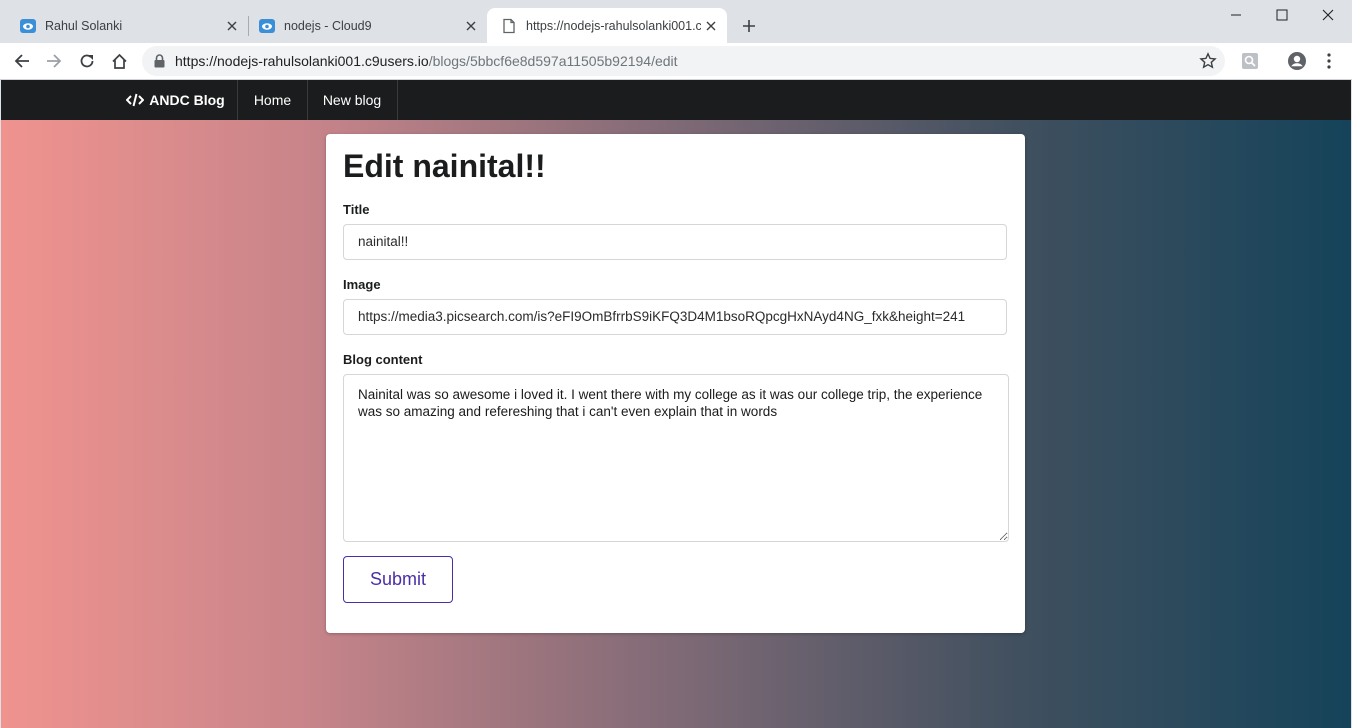 This screenshot has height=728, width=1352. What do you see at coordinates (1250, 61) in the screenshot?
I see `search-extension-icon` at bounding box center [1250, 61].